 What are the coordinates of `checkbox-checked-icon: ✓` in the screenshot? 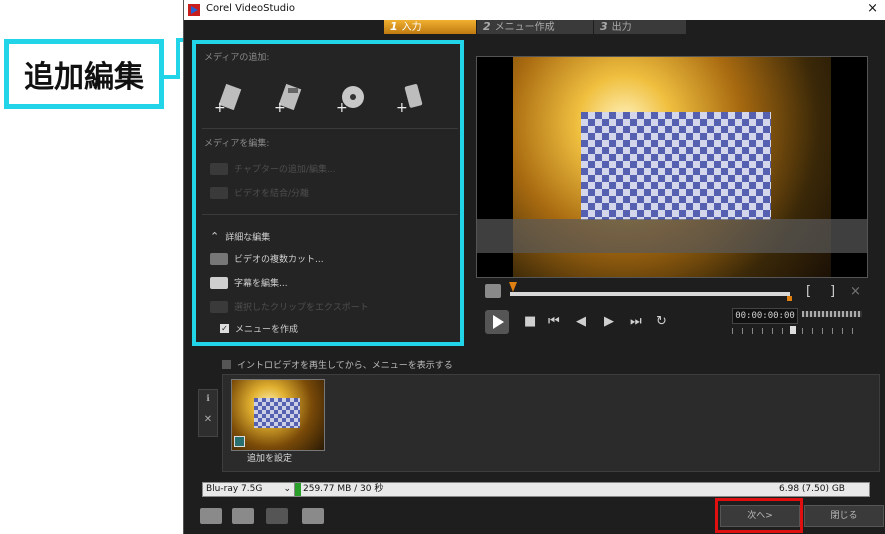 It's located at (224, 328).